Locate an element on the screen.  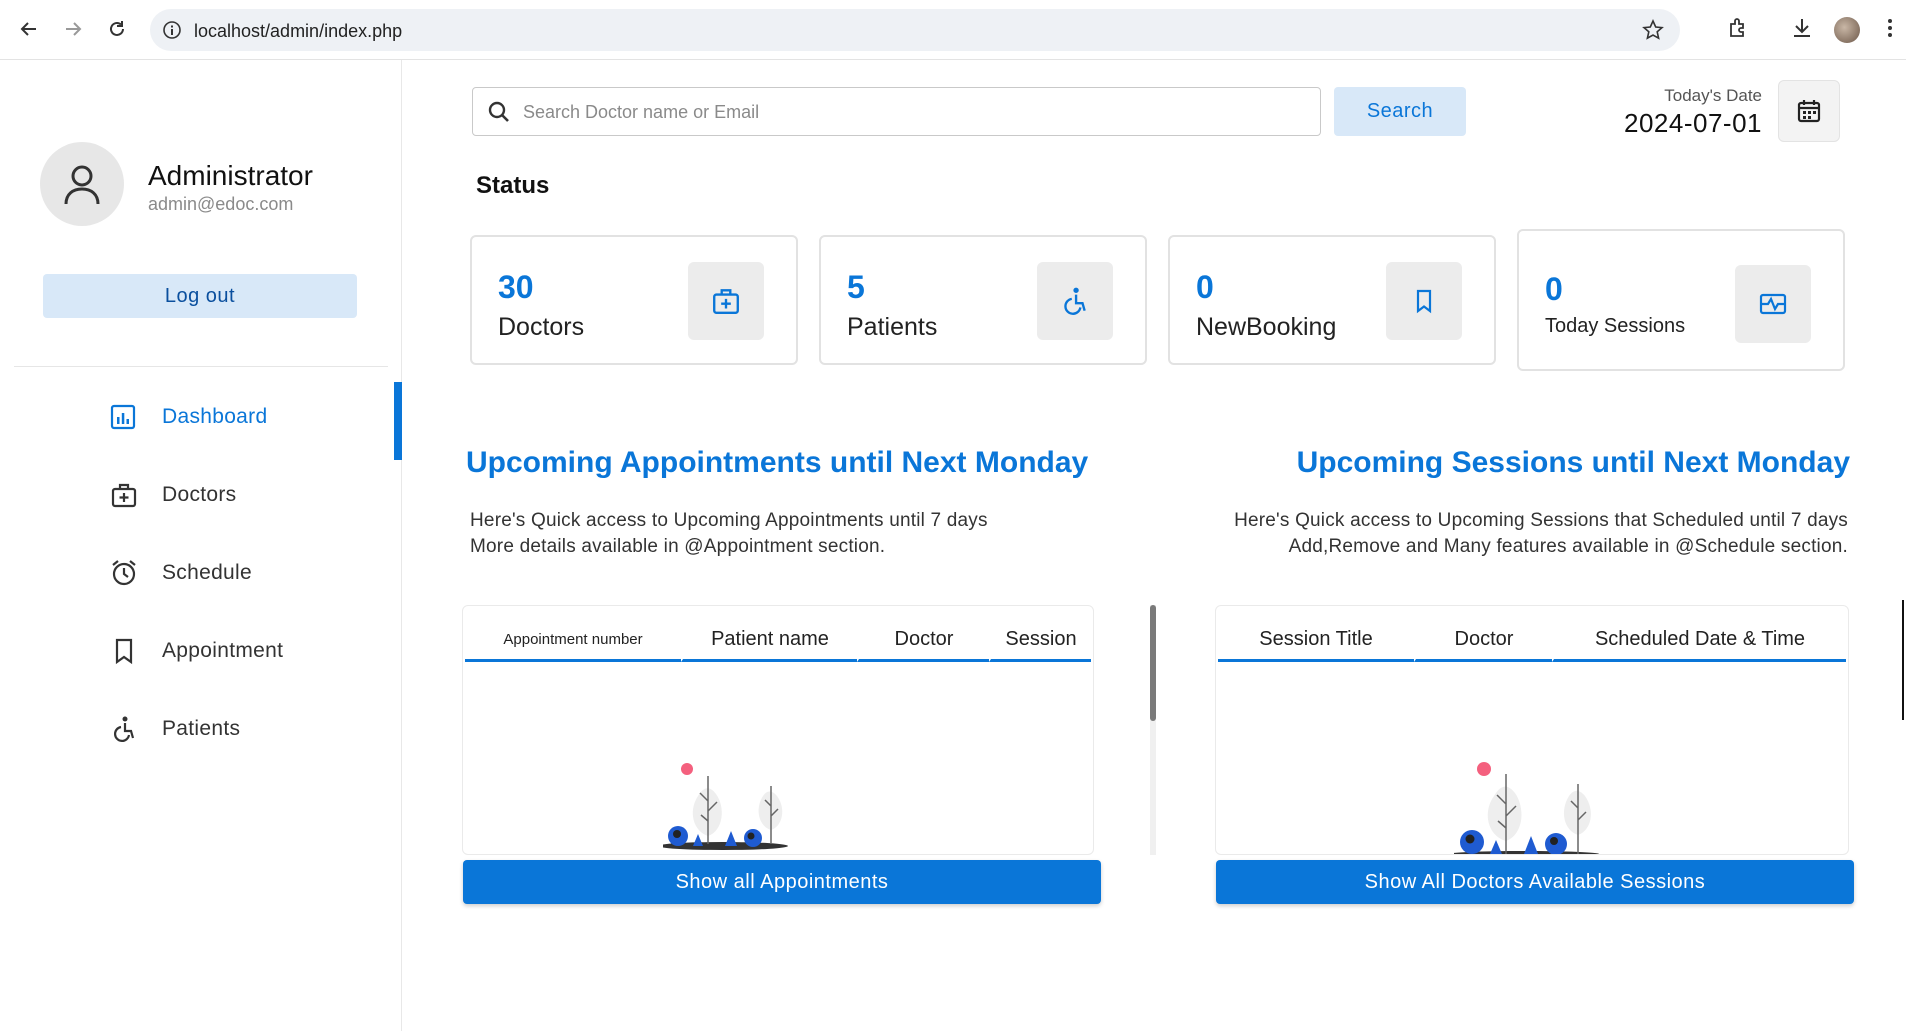
date-value: 2024-07-01 is located at coordinates (1693, 123).